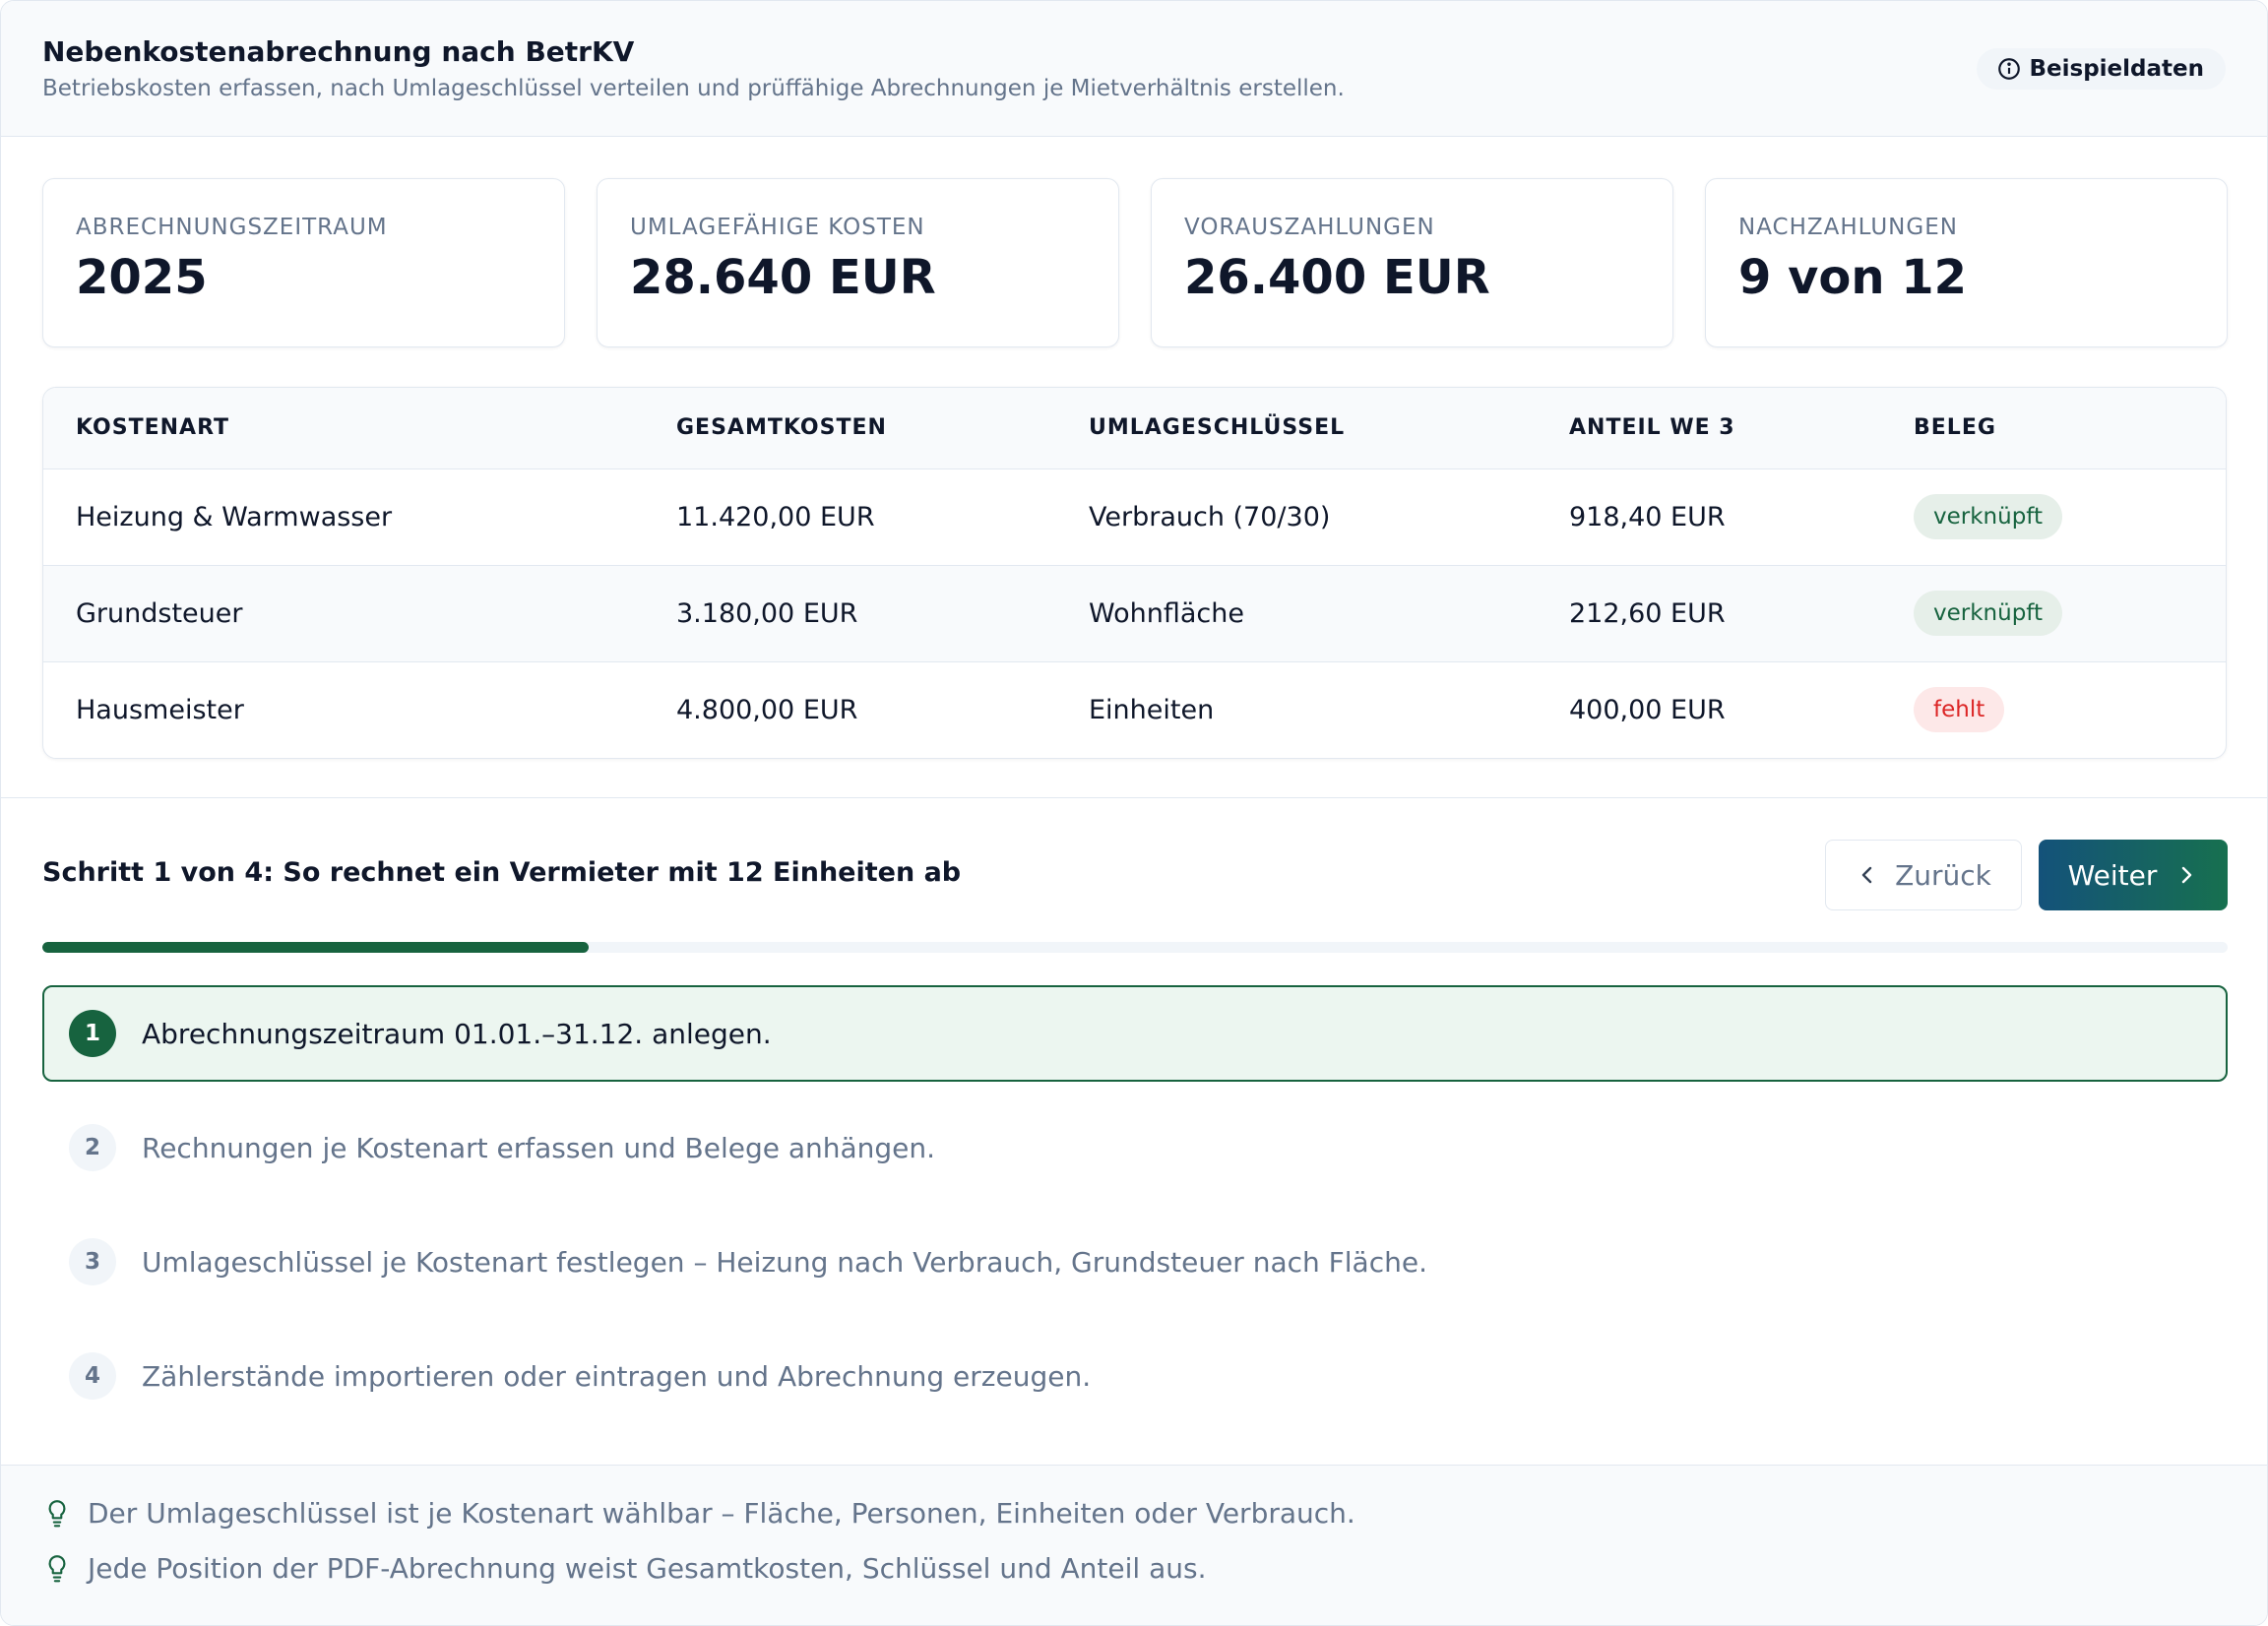 The image size is (2268, 1626). What do you see at coordinates (1210, 516) in the screenshot?
I see `cell-umlageschluessel: Verbrauch (70/30)` at bounding box center [1210, 516].